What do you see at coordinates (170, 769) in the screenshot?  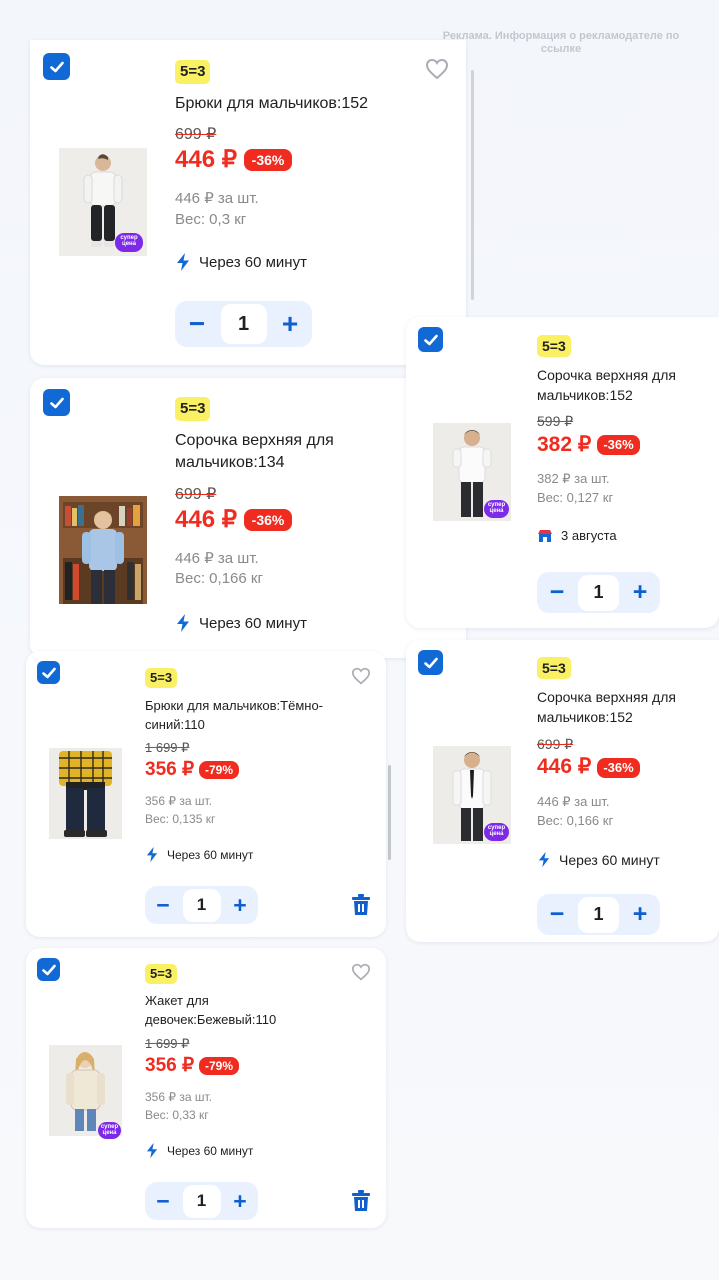 I see `current-price: 356 ₽` at bounding box center [170, 769].